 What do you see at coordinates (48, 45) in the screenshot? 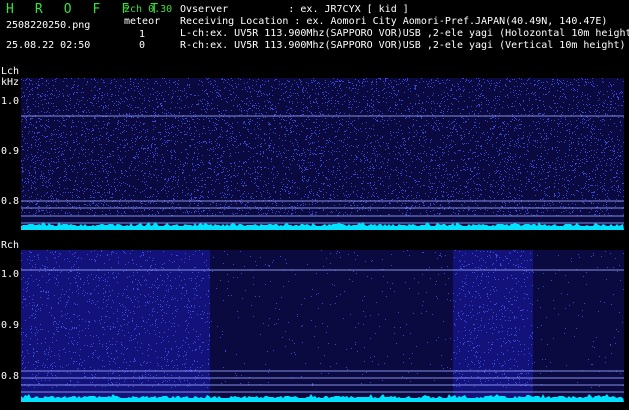
I see `capture-datetime: 25.08.22 02:50` at bounding box center [48, 45].